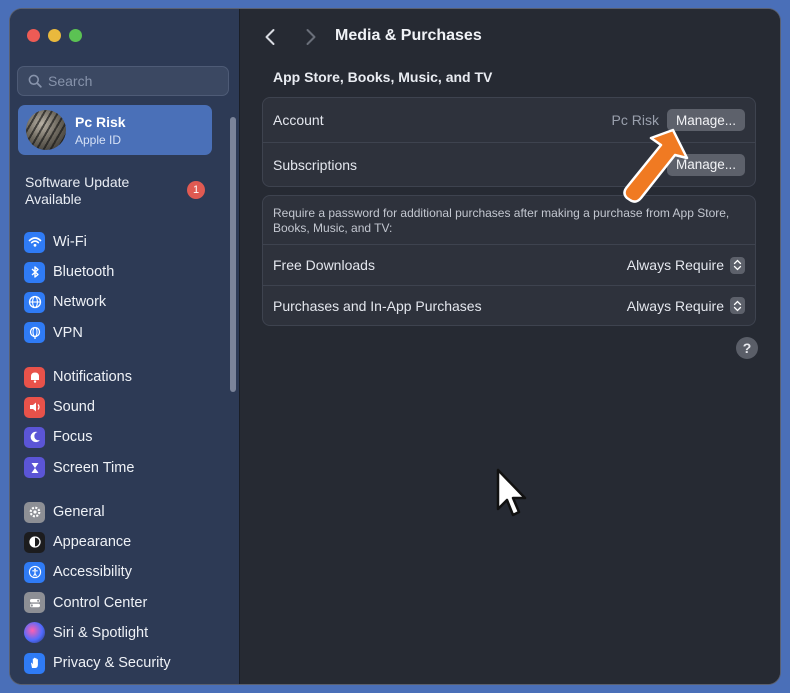 Image resolution: width=790 pixels, height=693 pixels. I want to click on account-value: Pc Risk, so click(635, 120).